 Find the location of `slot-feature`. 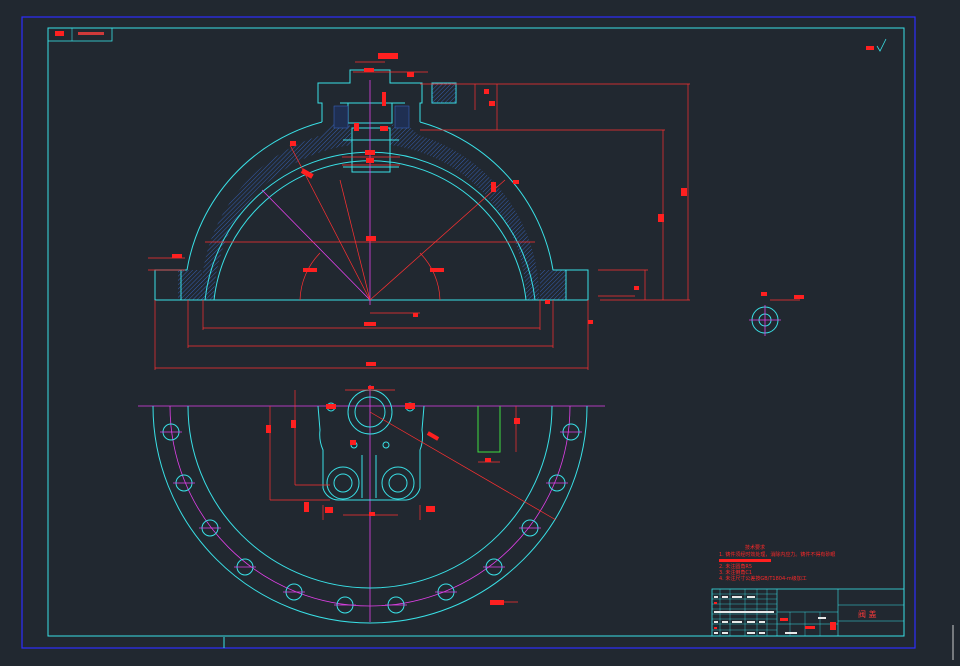

slot-feature is located at coordinates (489, 429).